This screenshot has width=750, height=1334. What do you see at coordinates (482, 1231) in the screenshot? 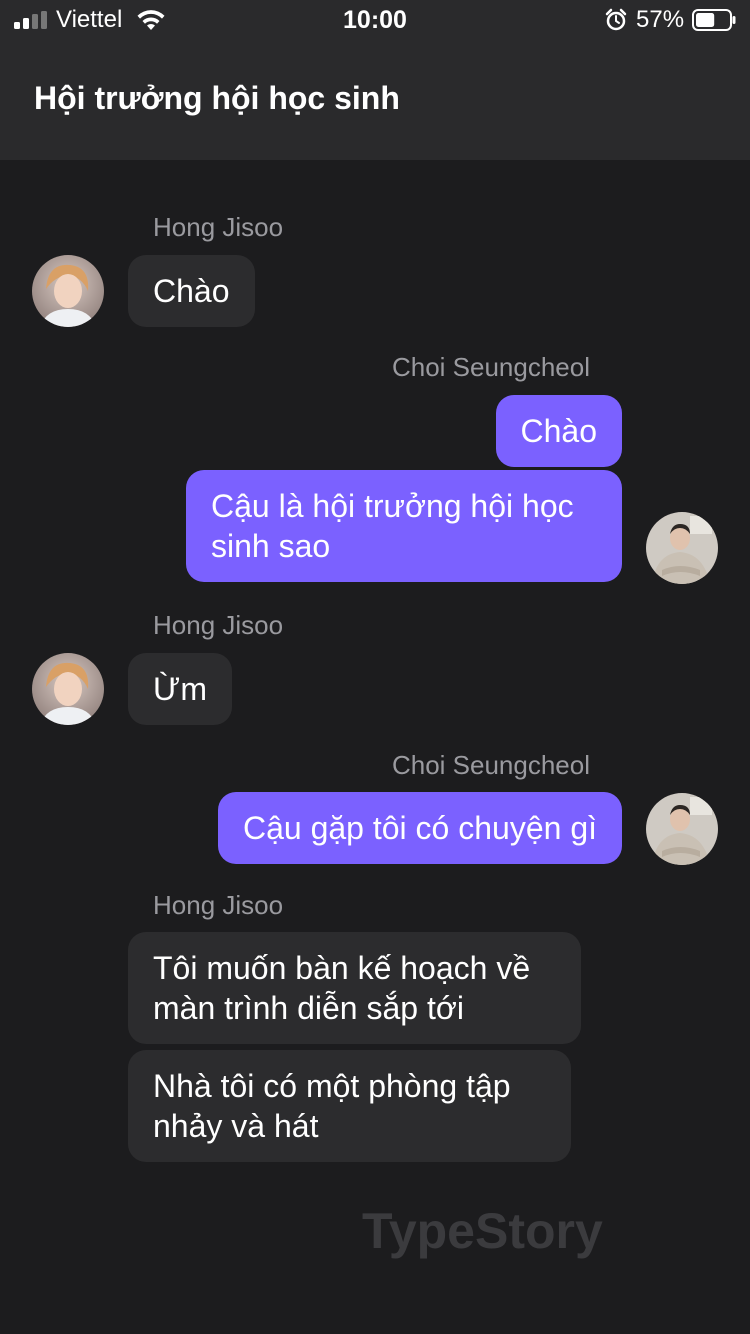
I see `watermark-logo: TypeStory` at bounding box center [482, 1231].